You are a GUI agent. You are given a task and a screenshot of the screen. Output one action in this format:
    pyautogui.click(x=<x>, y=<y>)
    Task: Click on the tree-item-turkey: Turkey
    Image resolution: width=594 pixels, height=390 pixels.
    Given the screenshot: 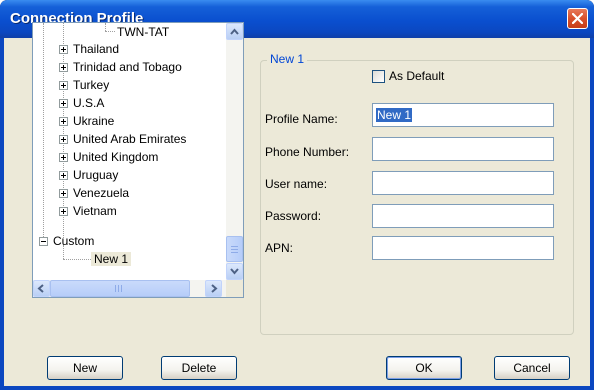 What is the action you would take?
    pyautogui.click(x=91, y=85)
    